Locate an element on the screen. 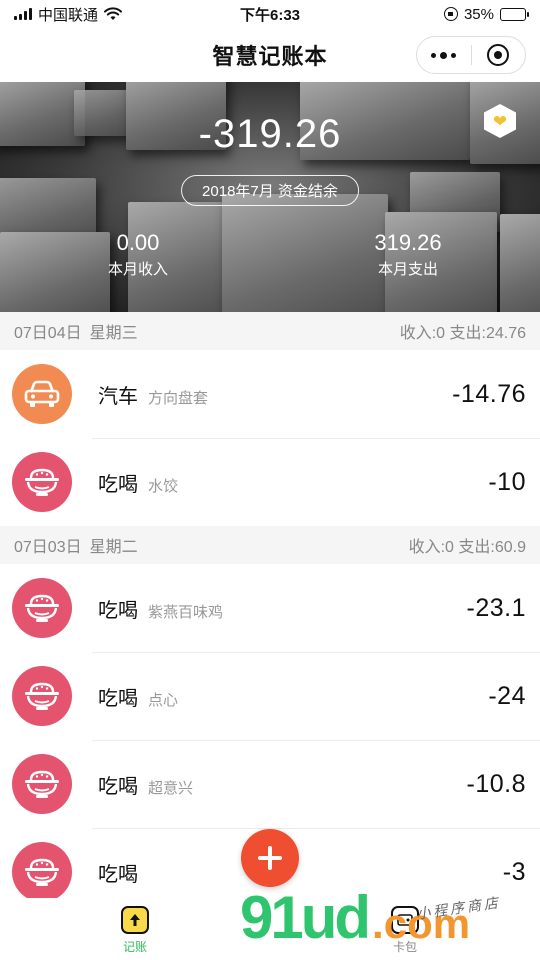 This screenshot has width=540, height=960. record-amount: -23.1 is located at coordinates (496, 607).